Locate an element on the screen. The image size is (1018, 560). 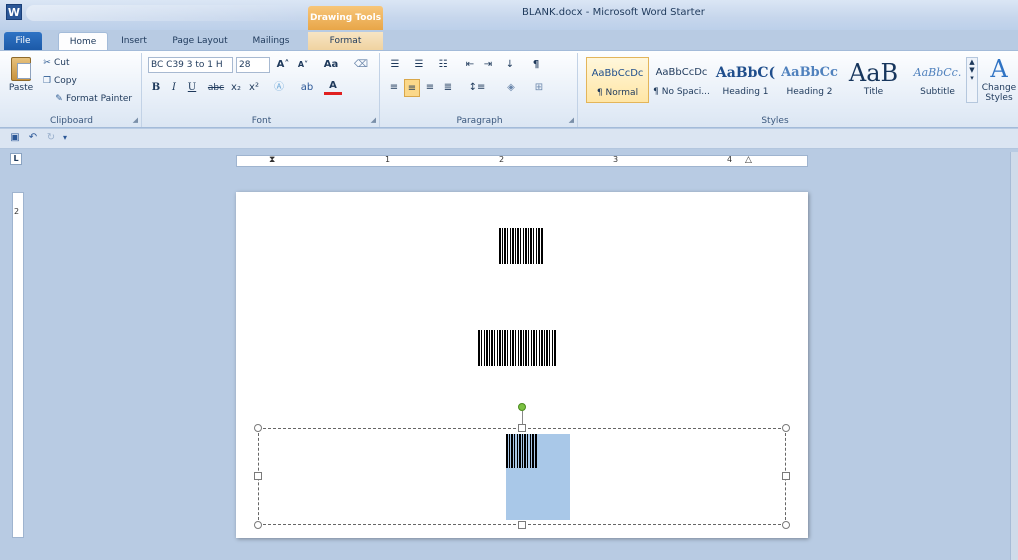
shading-icon: ◈ is located at coordinates (511, 88).